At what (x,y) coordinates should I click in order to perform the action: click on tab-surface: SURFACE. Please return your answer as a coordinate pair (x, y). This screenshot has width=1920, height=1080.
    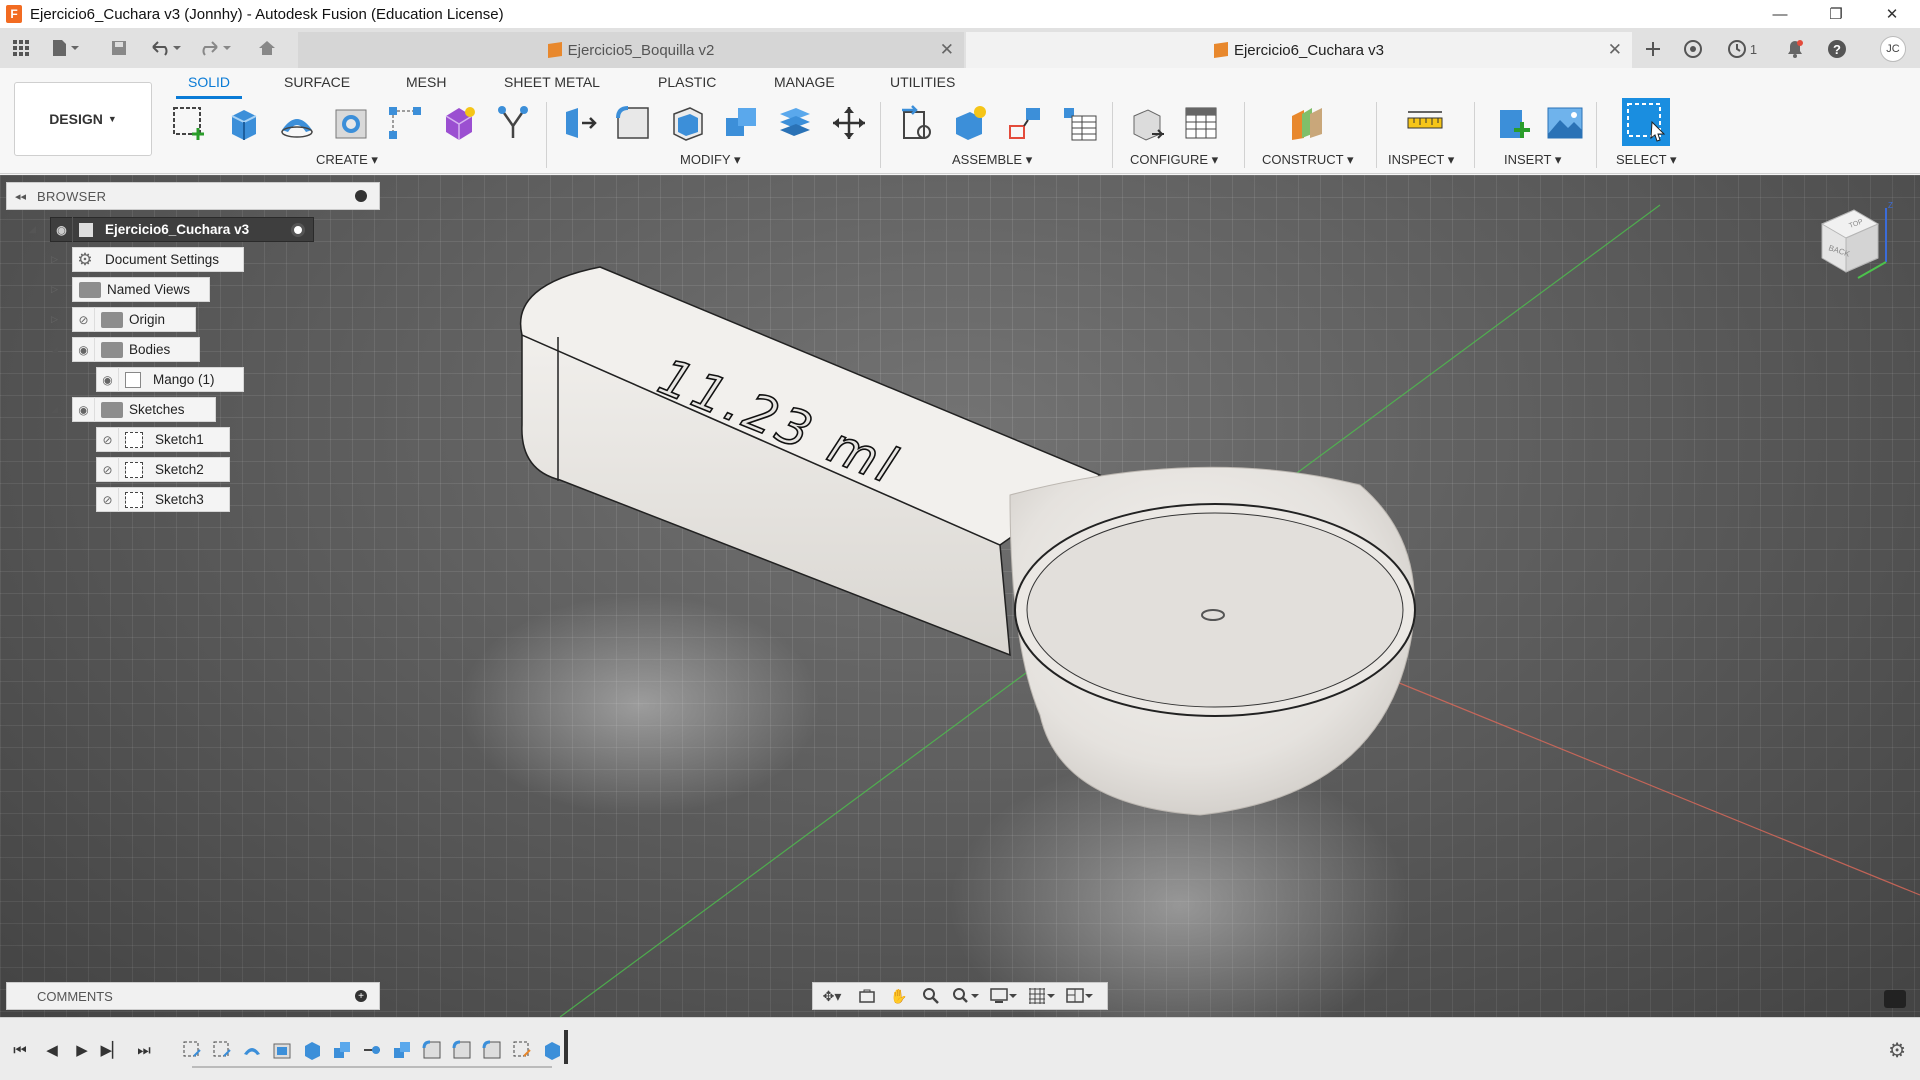
    Looking at the image, I should click on (317, 82).